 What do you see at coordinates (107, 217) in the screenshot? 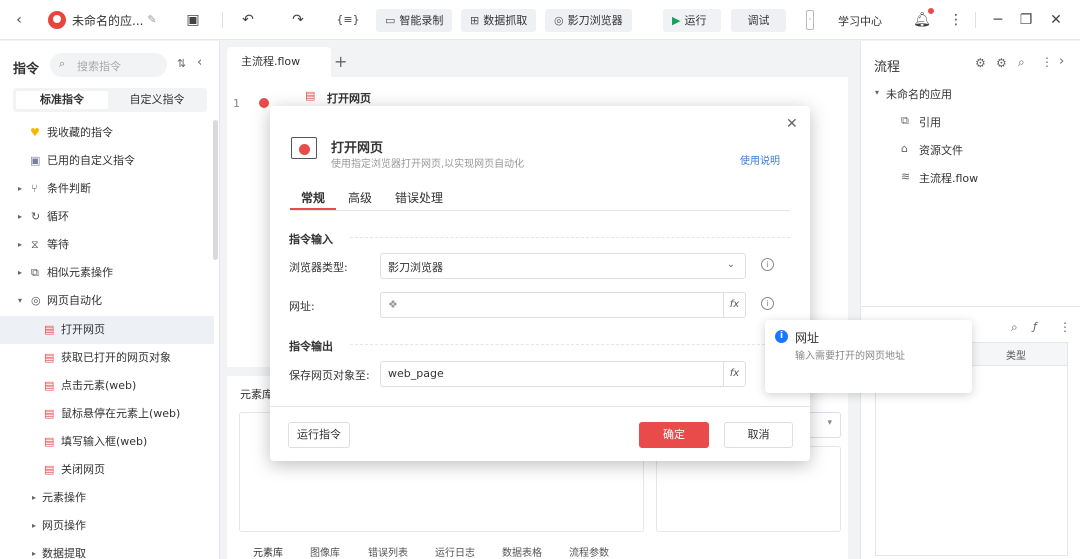
I see `list-item: ▸ ↻ 循环` at bounding box center [107, 217].